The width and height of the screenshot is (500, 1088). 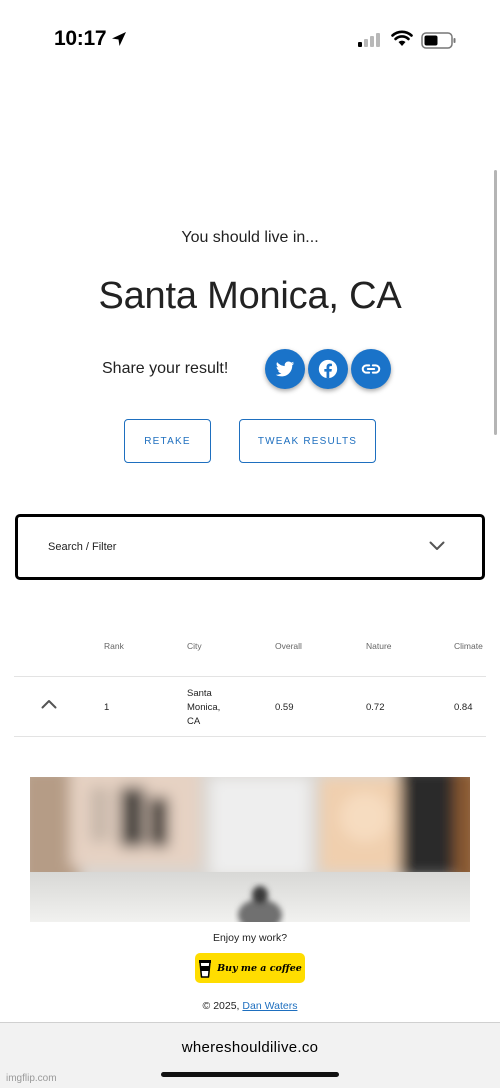 I want to click on cell-climate: 0.84, so click(x=463, y=707).